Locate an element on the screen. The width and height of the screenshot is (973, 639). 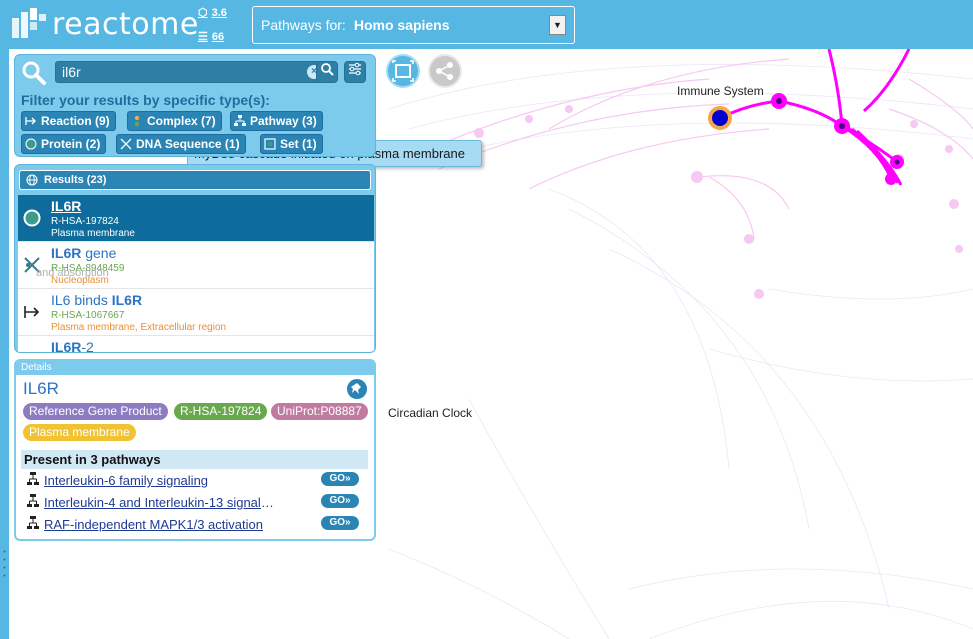
pill-compartment: Plasma membrane is located at coordinates (79, 432).